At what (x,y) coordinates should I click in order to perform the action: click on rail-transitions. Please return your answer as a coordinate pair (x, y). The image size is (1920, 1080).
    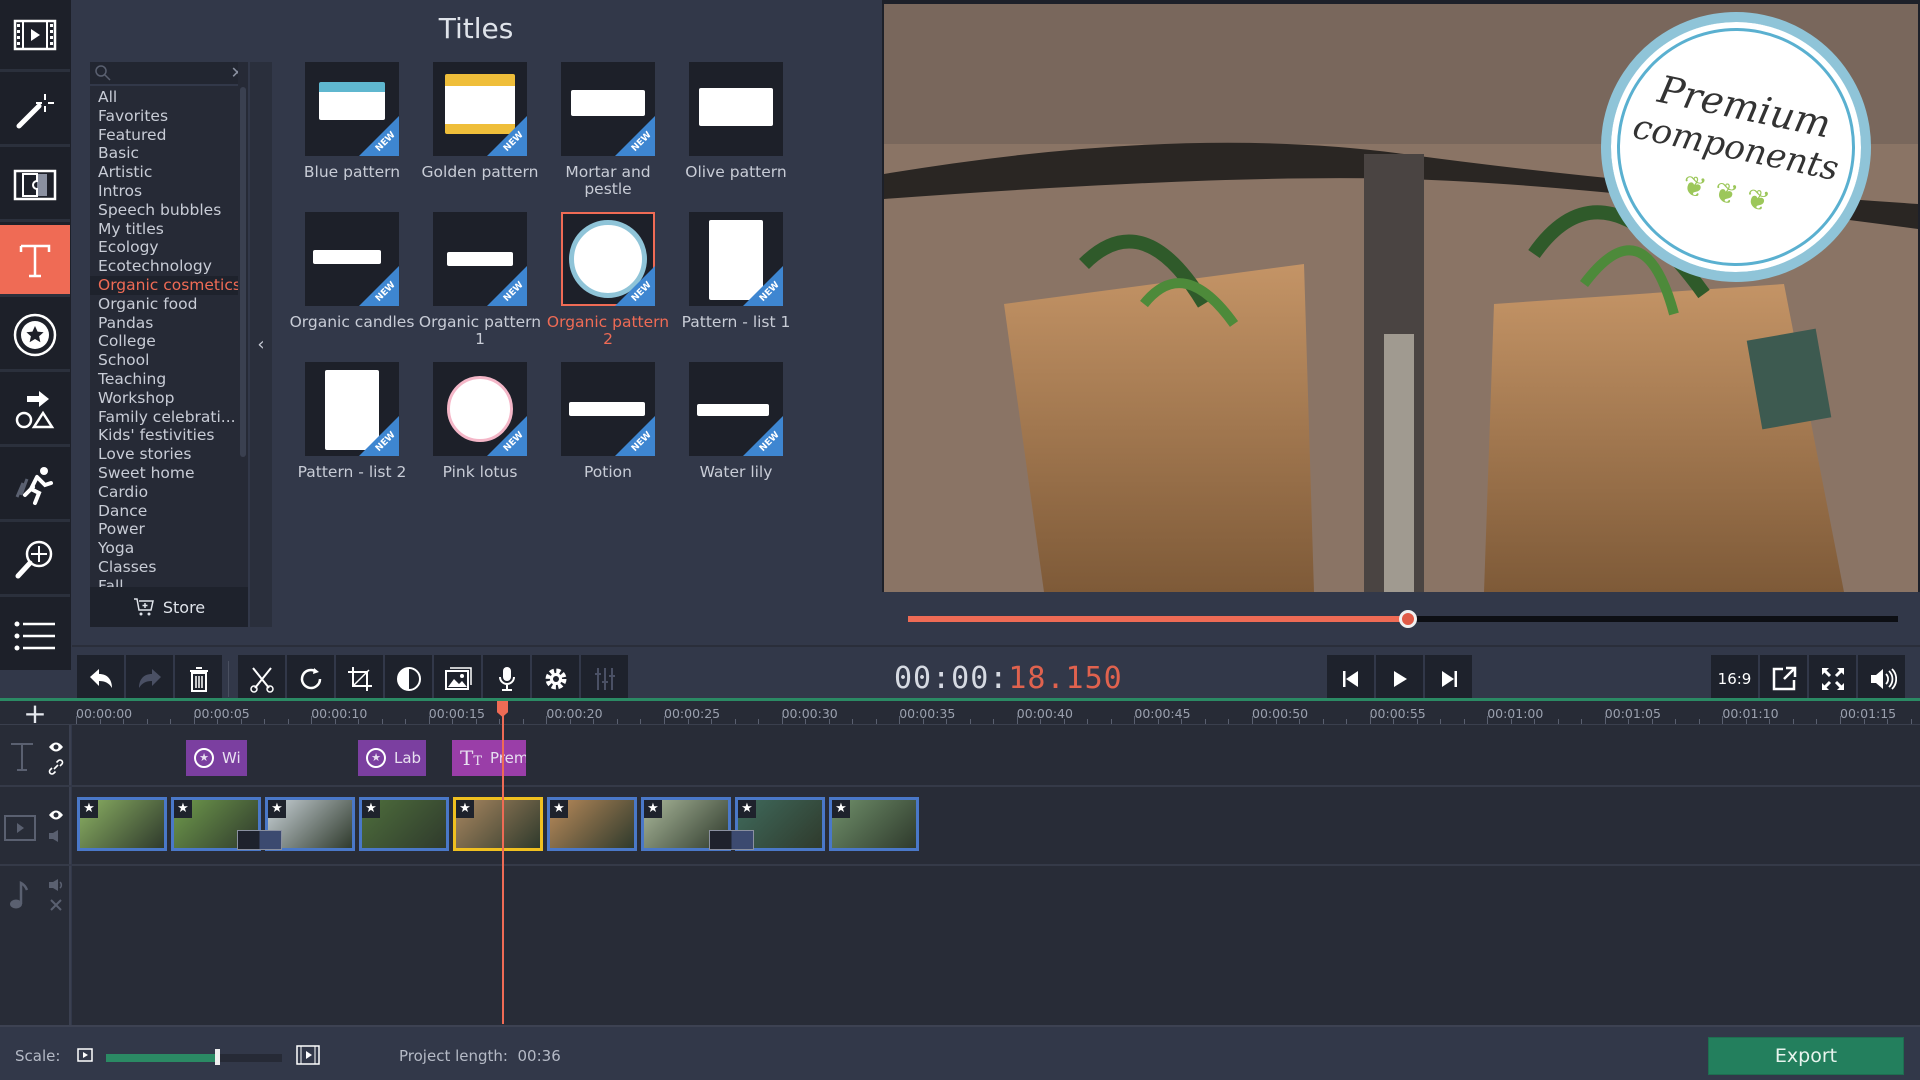
    Looking at the image, I should click on (35, 186).